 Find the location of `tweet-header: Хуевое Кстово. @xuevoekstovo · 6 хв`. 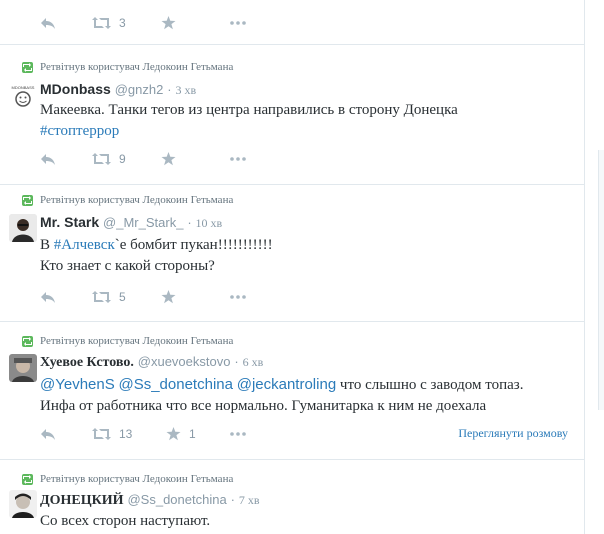

tweet-header: Хуевое Кстово. @xuevoekstovo · 6 хв is located at coordinates (151, 362).